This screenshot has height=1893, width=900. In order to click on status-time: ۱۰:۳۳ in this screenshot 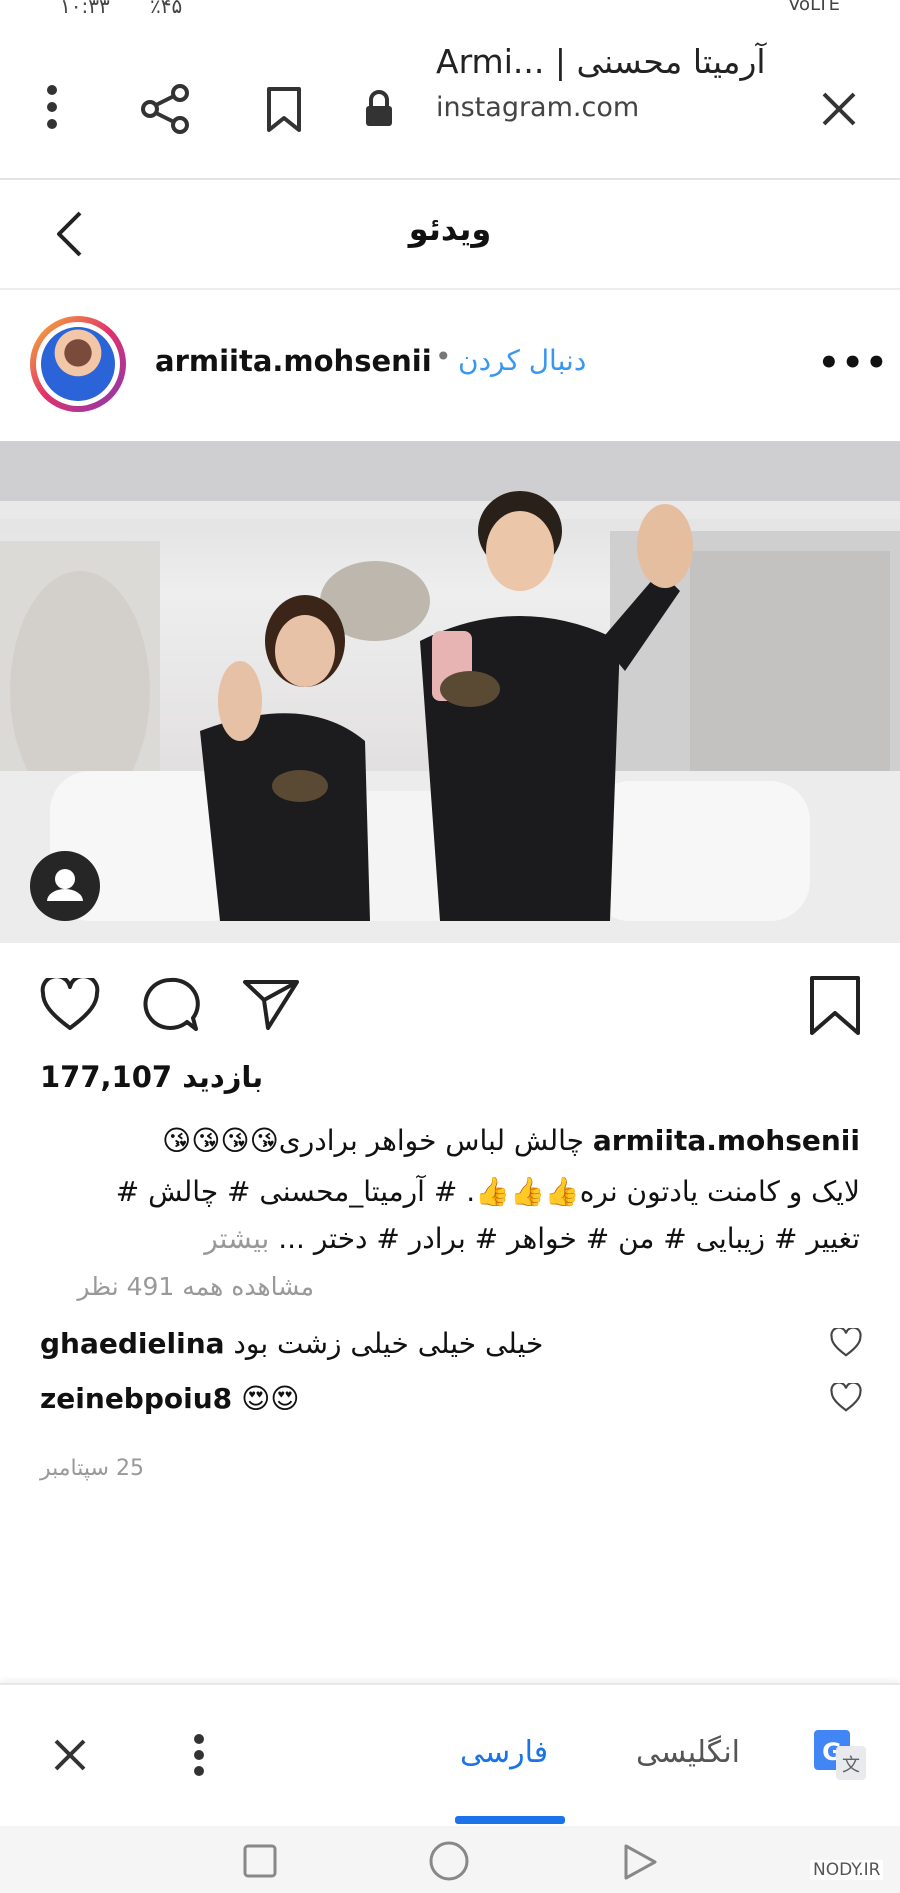, I will do `click(85, 9)`.